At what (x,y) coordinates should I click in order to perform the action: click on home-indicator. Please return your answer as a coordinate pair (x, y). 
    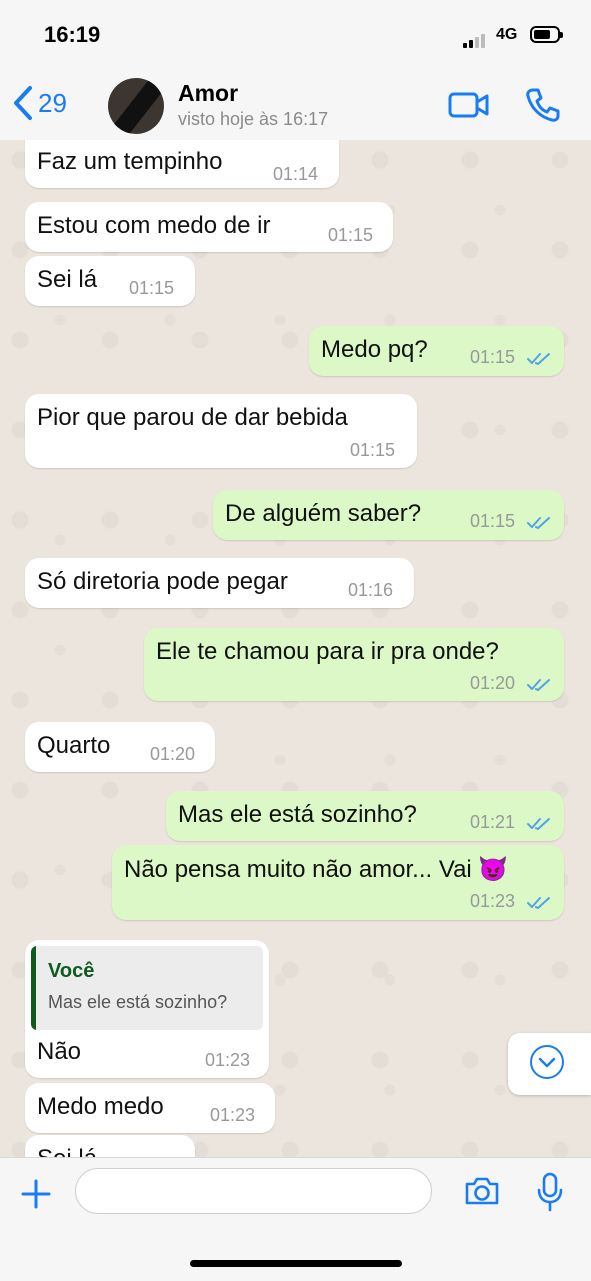
    Looking at the image, I should click on (296, 1263).